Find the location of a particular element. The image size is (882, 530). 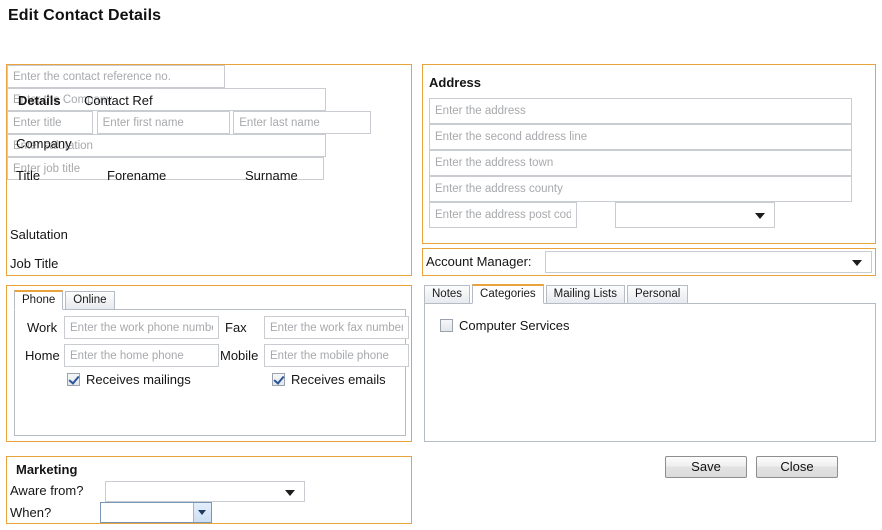

receives-emails-checkbox is located at coordinates (278, 379).